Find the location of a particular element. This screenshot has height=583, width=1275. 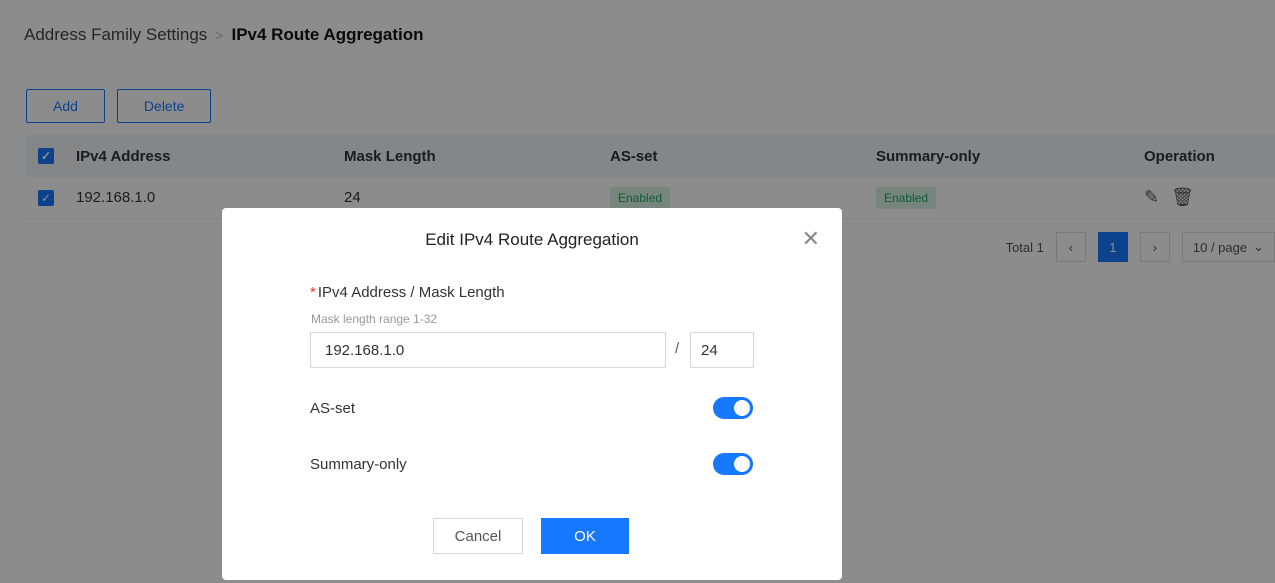

as-set-toggle is located at coordinates (733, 408).